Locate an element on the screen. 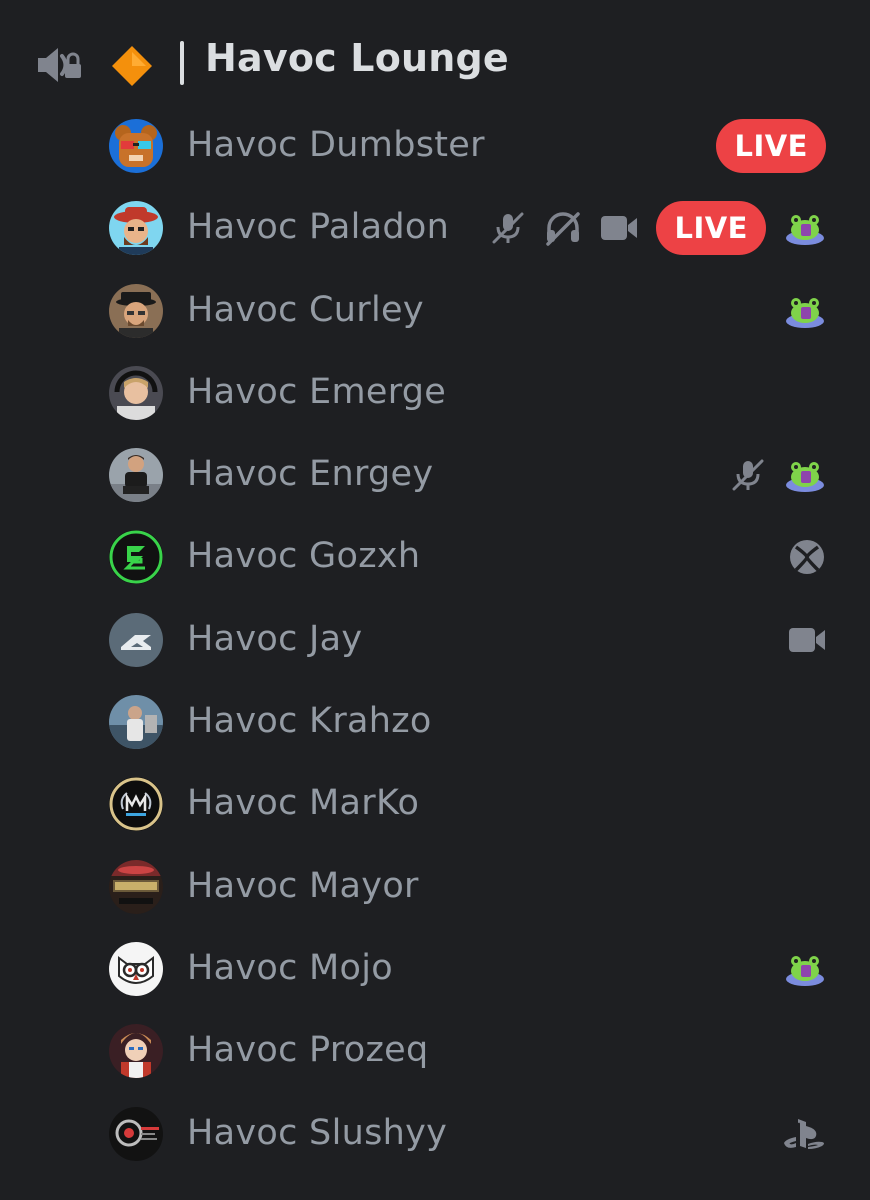 Image resolution: width=870 pixels, height=1200 pixels. voice-user-row: Havoc Curley is located at coordinates (435, 311).